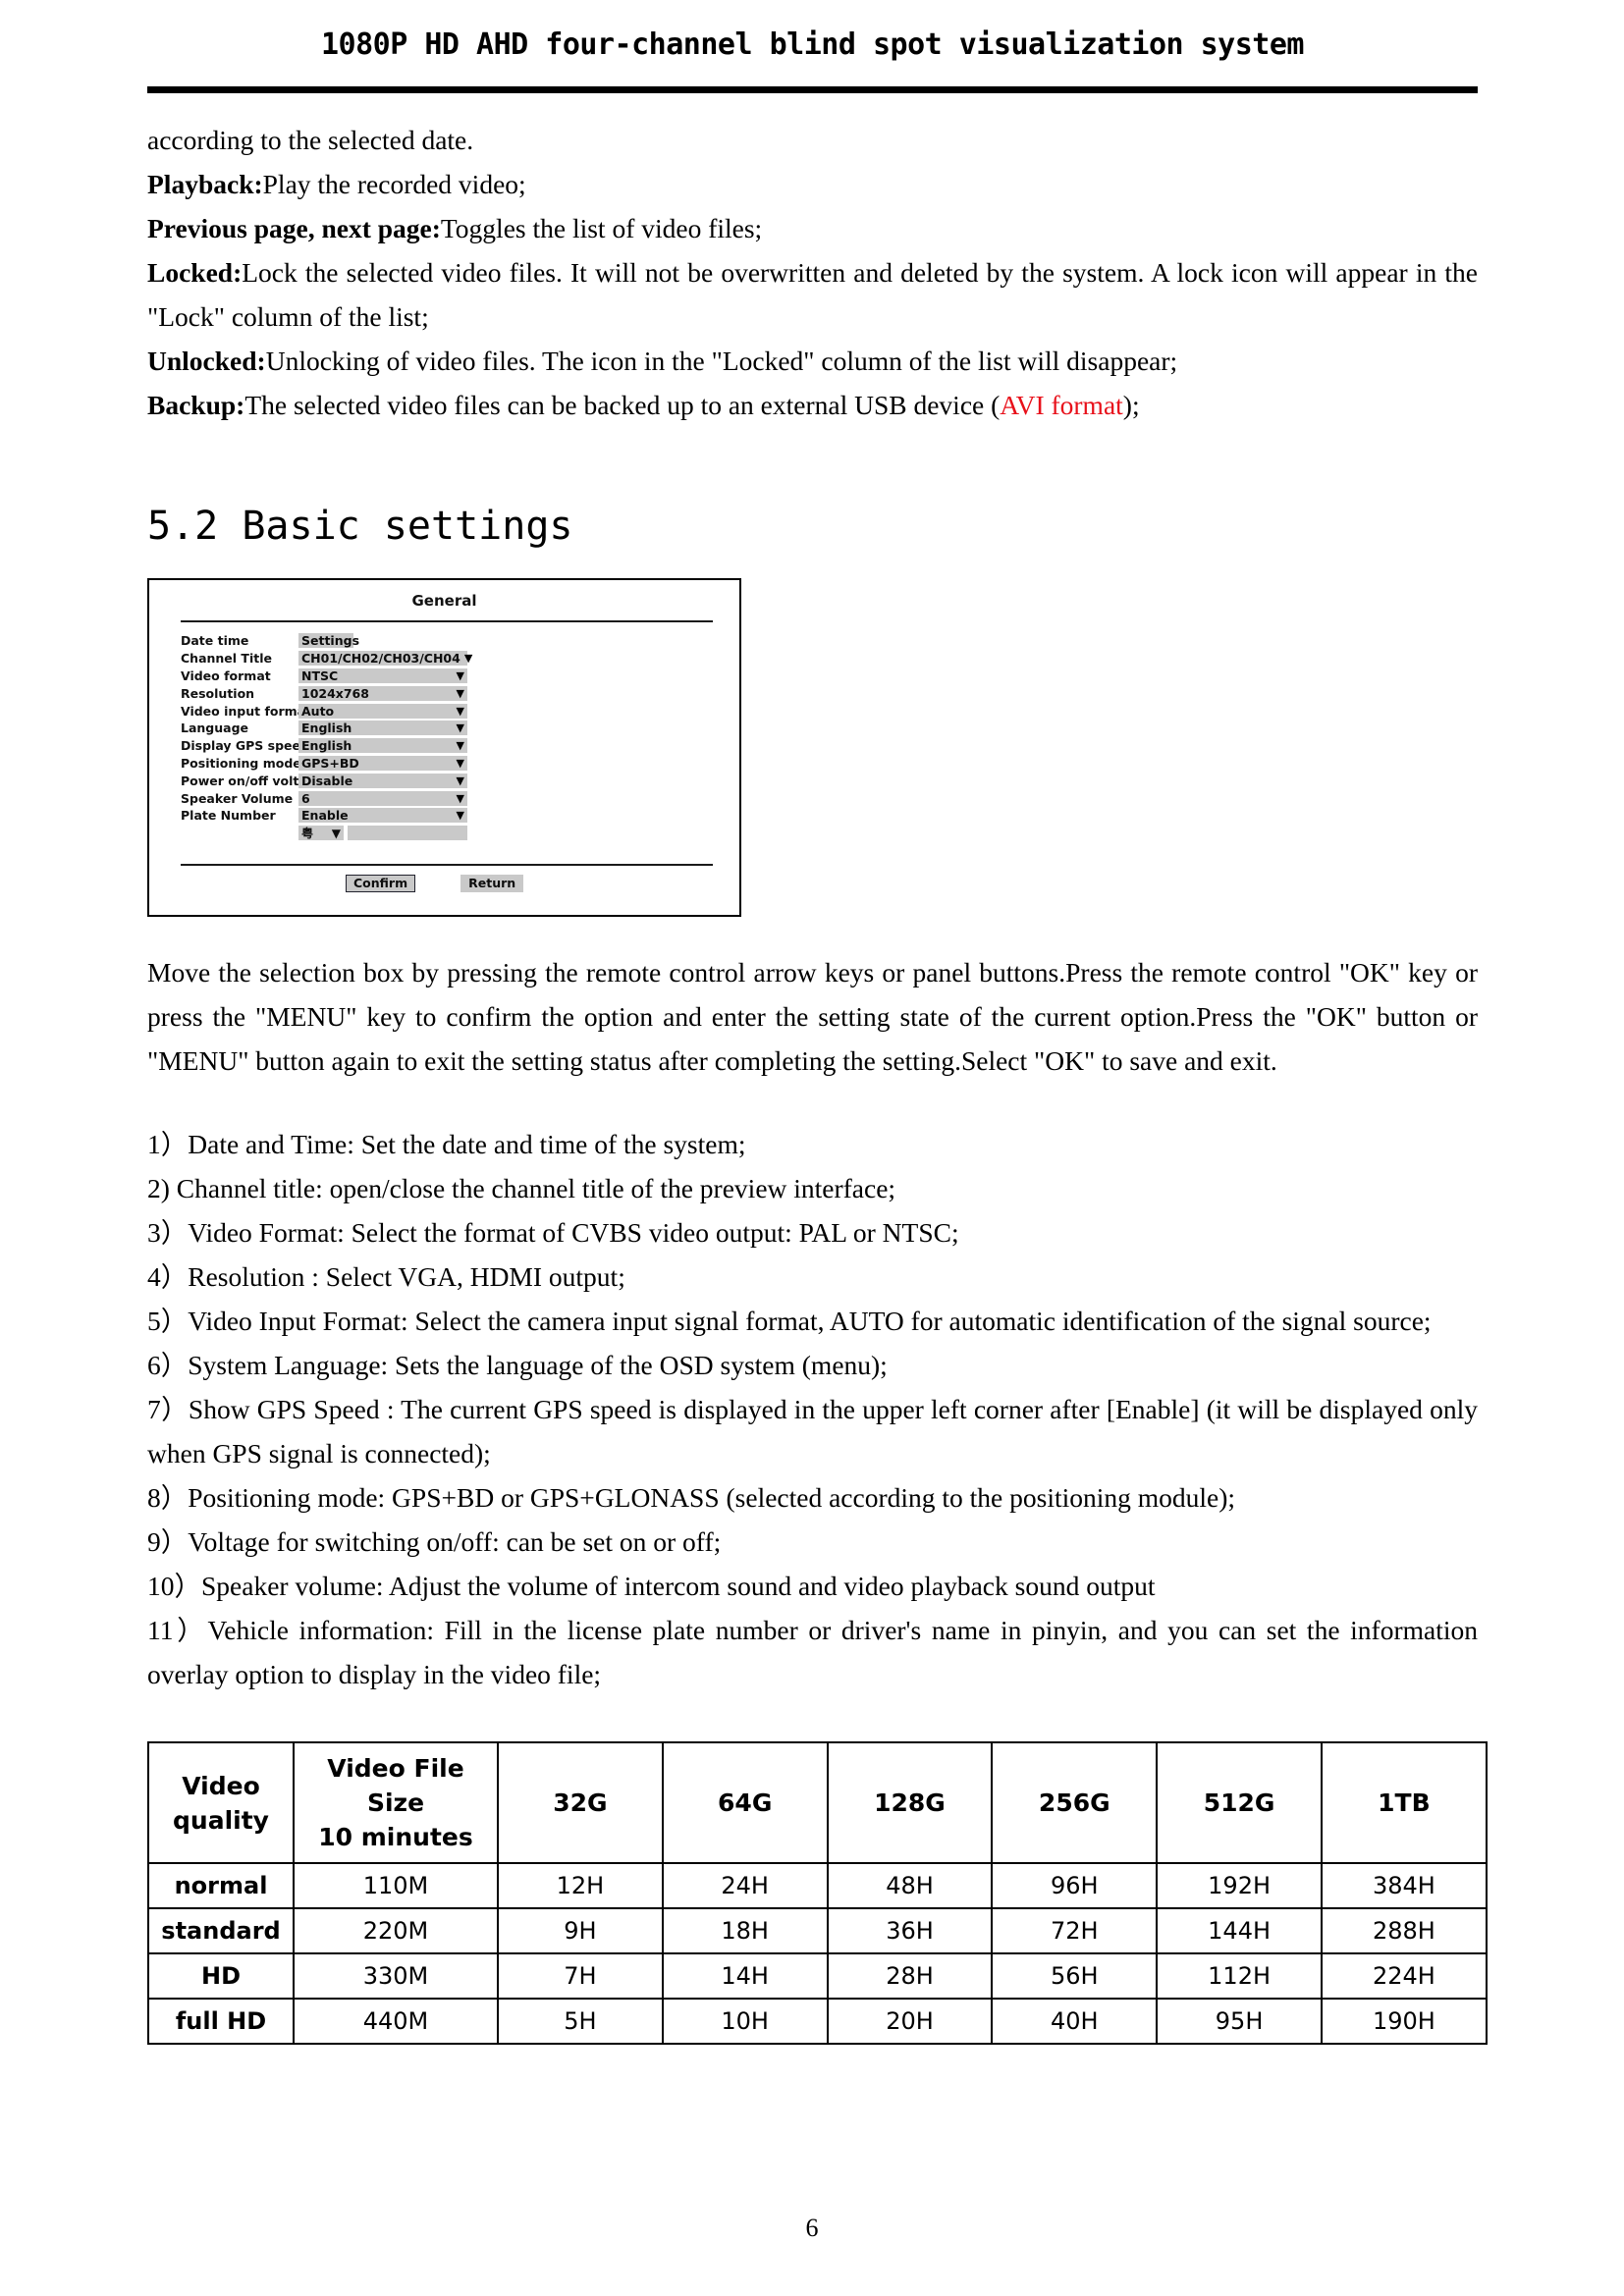  What do you see at coordinates (580, 2022) in the screenshot?
I see `cell-capacity: 5H` at bounding box center [580, 2022].